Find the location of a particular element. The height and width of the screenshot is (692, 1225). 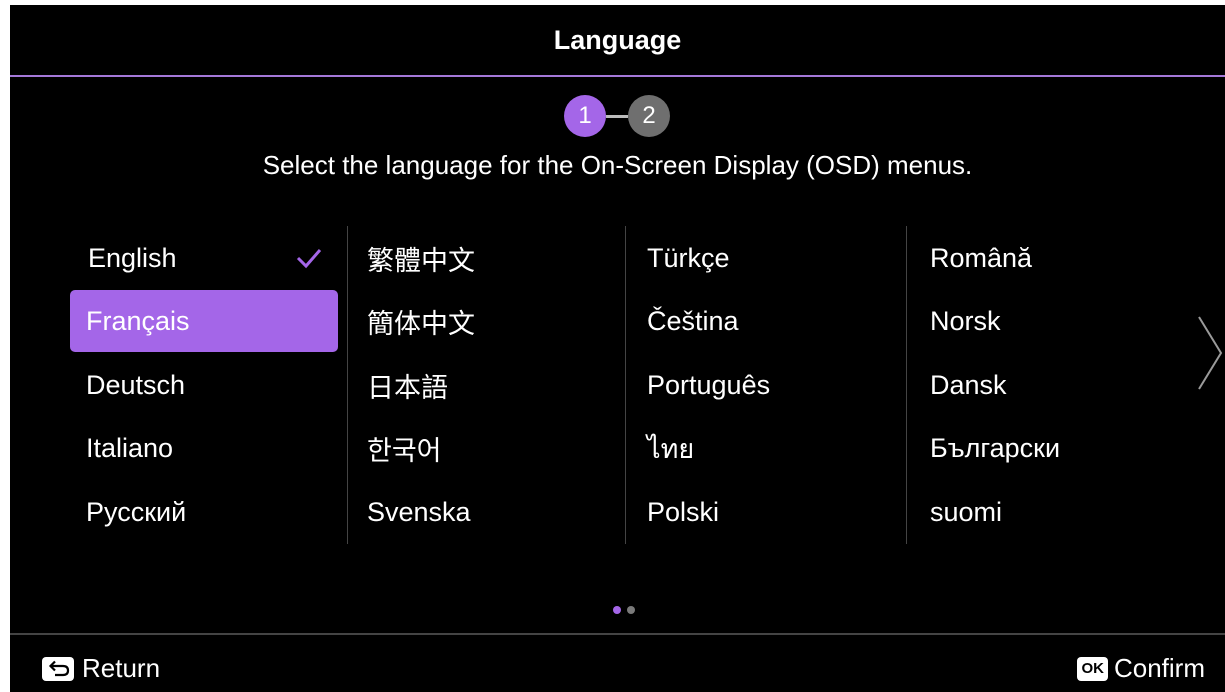

language-label: English is located at coordinates (132, 257).